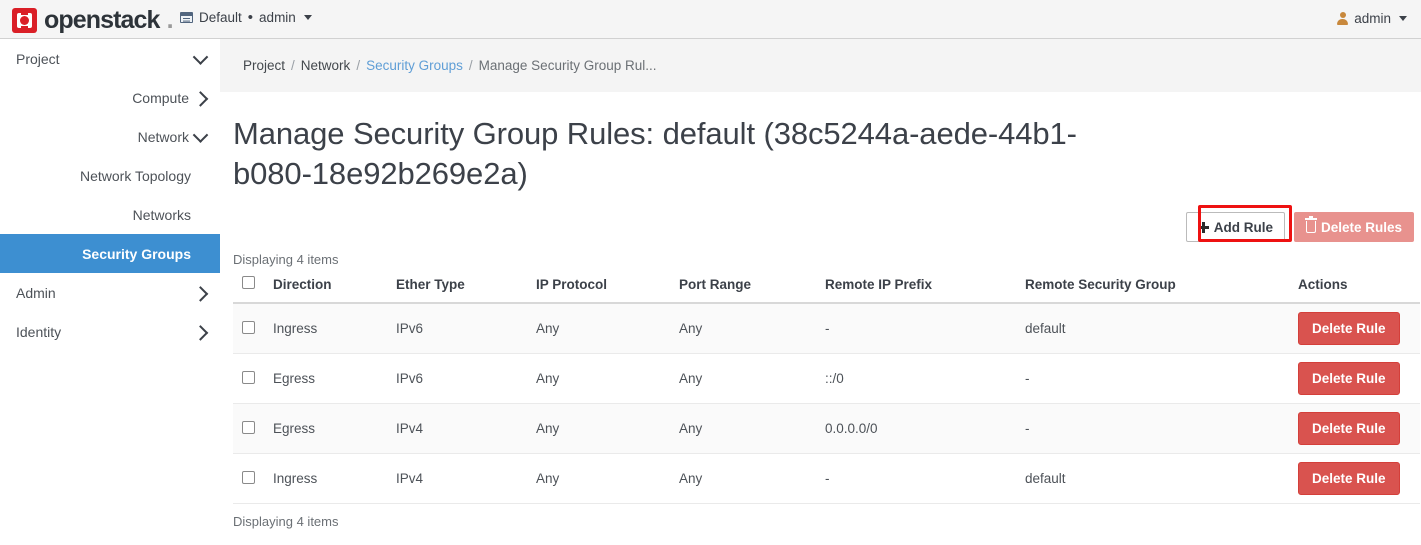 This screenshot has height=545, width=1421. Describe the element at coordinates (163, 136) in the screenshot. I see `sidebar-item-label: Network` at that location.